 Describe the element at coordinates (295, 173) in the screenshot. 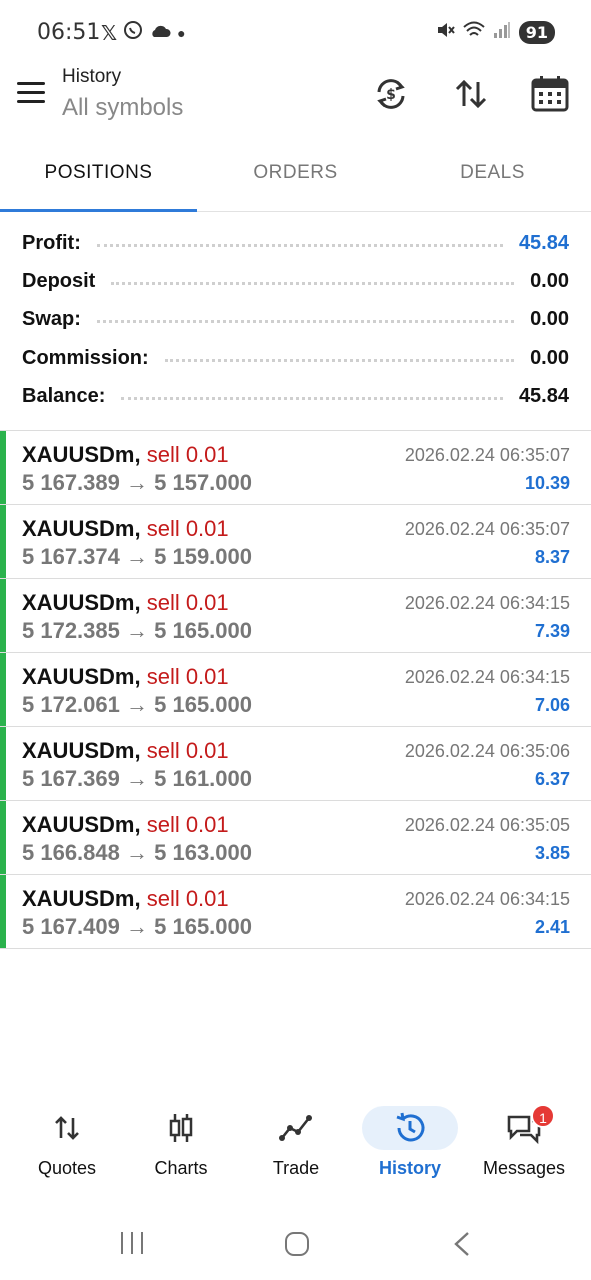

I see `tab-orders: ORDERS` at that location.